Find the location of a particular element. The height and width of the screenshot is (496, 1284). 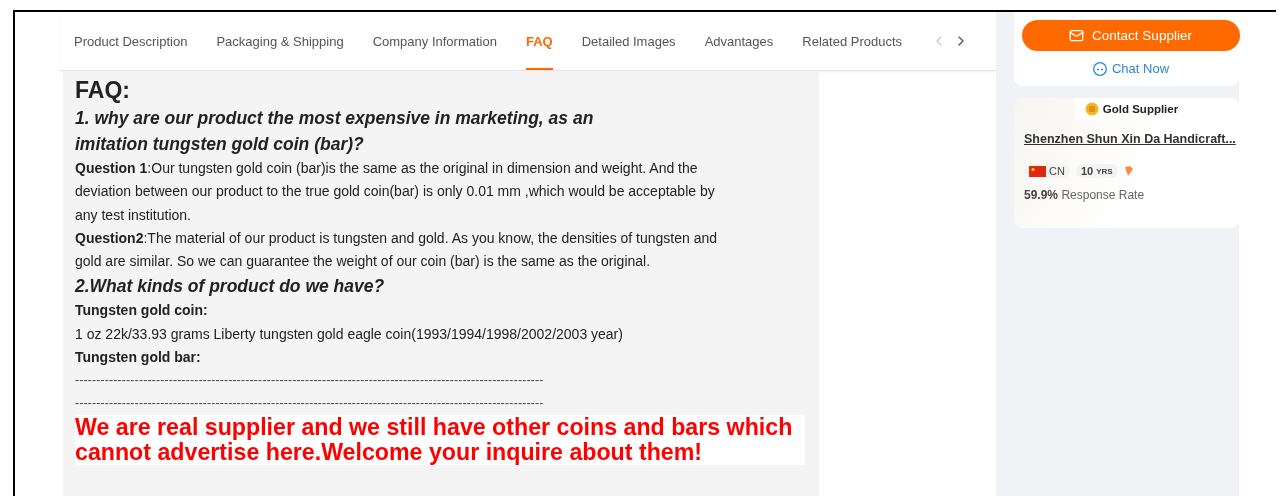

tab: Product Description is located at coordinates (131, 41).